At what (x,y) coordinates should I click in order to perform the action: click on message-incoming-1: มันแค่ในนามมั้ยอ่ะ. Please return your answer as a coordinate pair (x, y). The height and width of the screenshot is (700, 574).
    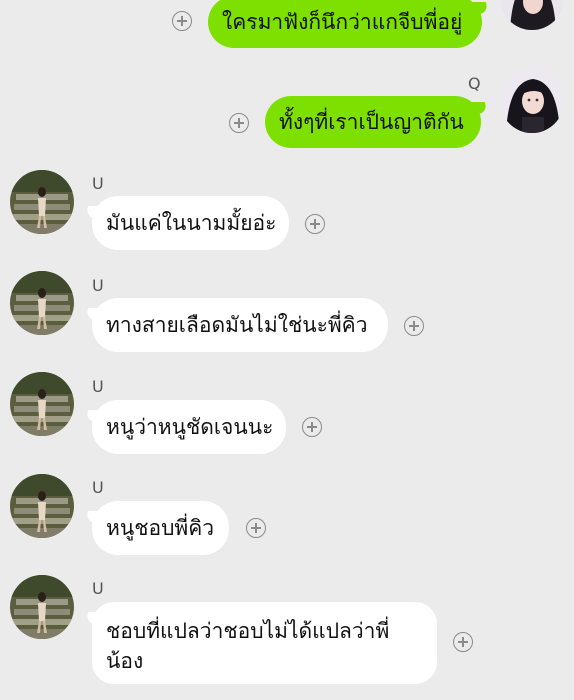
    Looking at the image, I should click on (190, 223).